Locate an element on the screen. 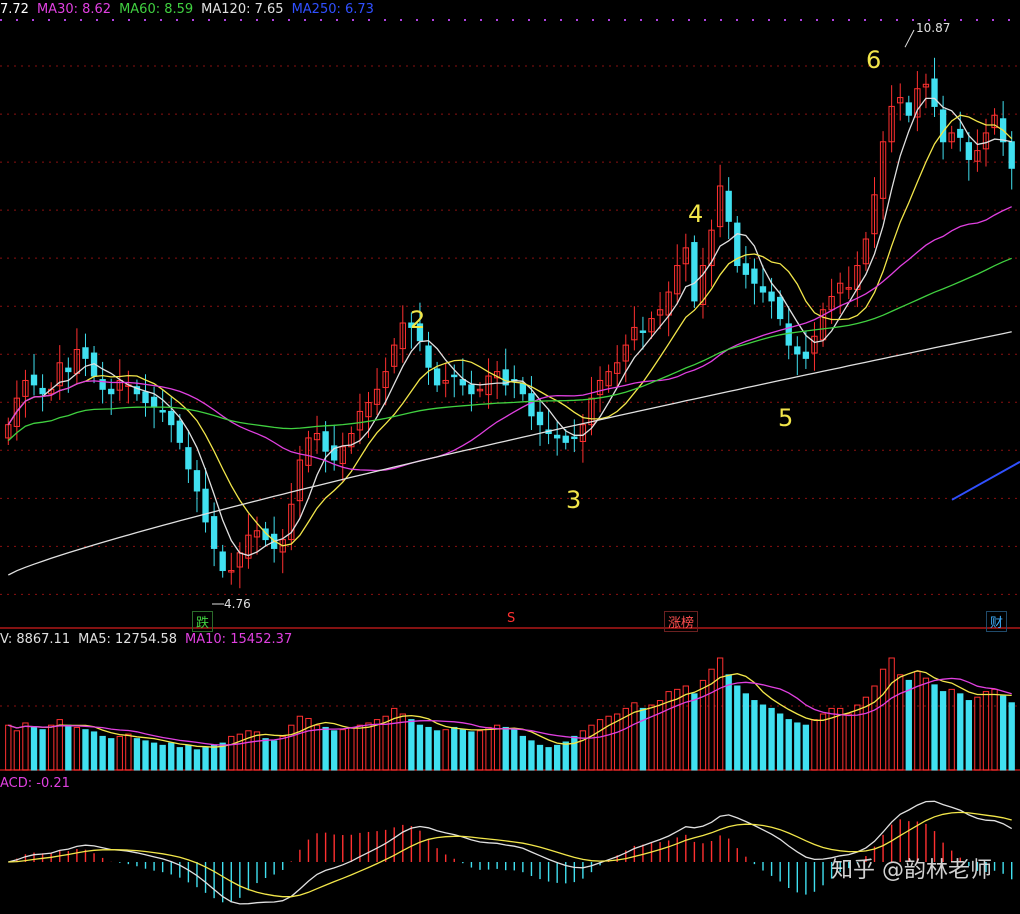 Image resolution: width=1020 pixels, height=914 pixels. wave-label-4: 4 is located at coordinates (696, 214).